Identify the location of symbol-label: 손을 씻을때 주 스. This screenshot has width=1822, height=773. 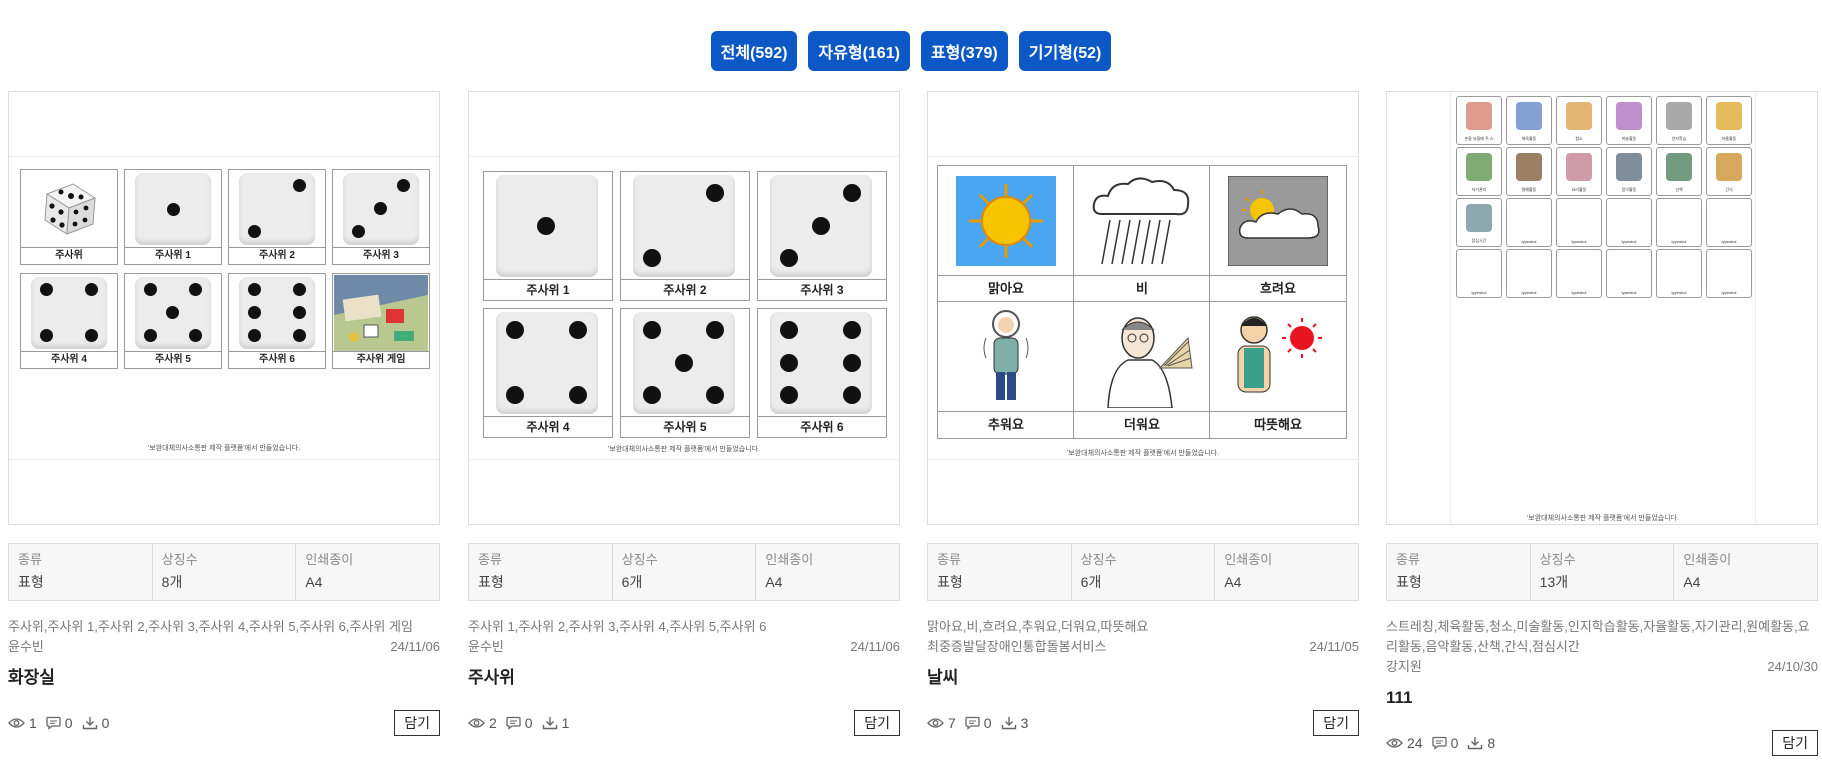
(1479, 138).